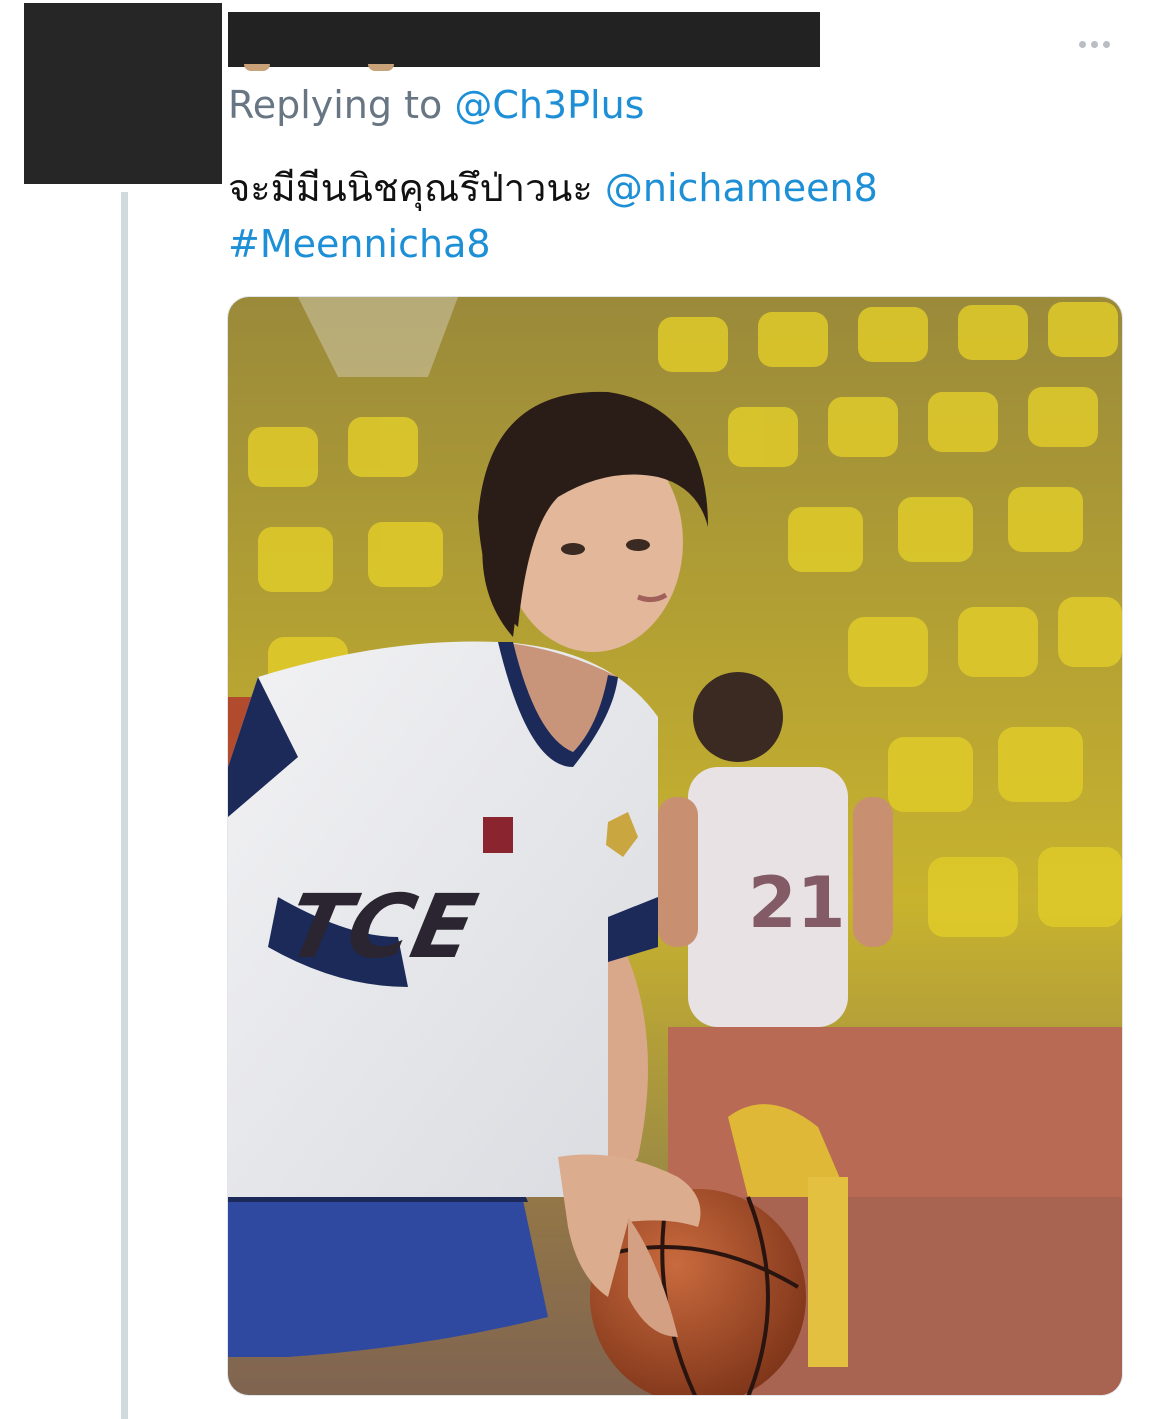  I want to click on display-name-redacted, so click(524, 39).